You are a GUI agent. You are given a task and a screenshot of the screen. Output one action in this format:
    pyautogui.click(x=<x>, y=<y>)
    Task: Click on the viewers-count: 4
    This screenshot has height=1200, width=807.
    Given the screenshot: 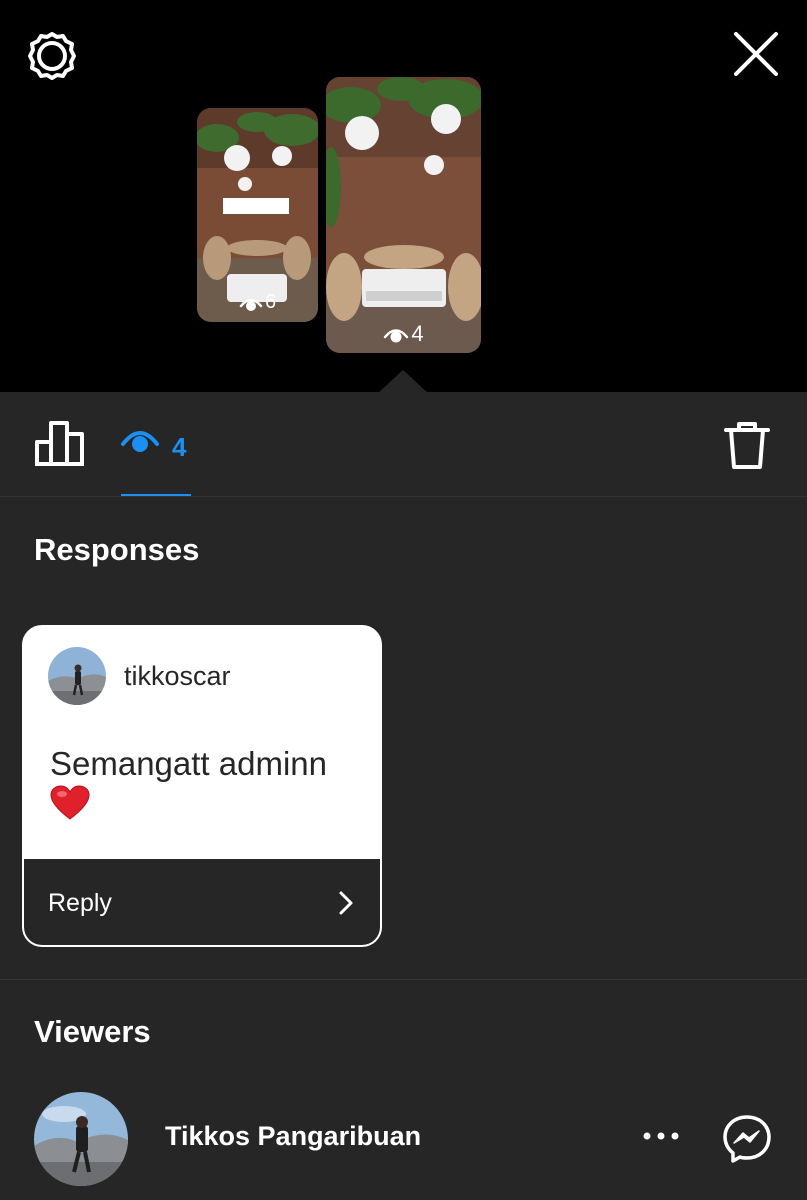 What is the action you would take?
    pyautogui.click(x=179, y=447)
    